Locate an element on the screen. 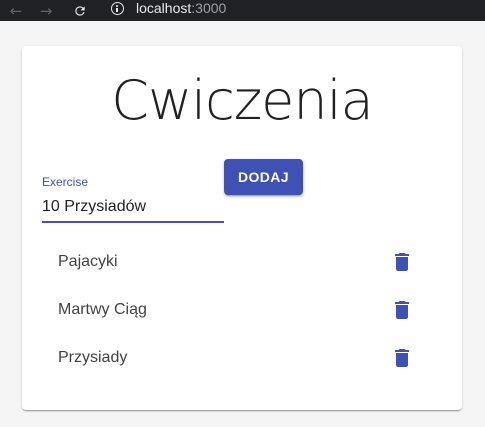 This screenshot has height=427, width=485. reload-icon is located at coordinates (80, 10).